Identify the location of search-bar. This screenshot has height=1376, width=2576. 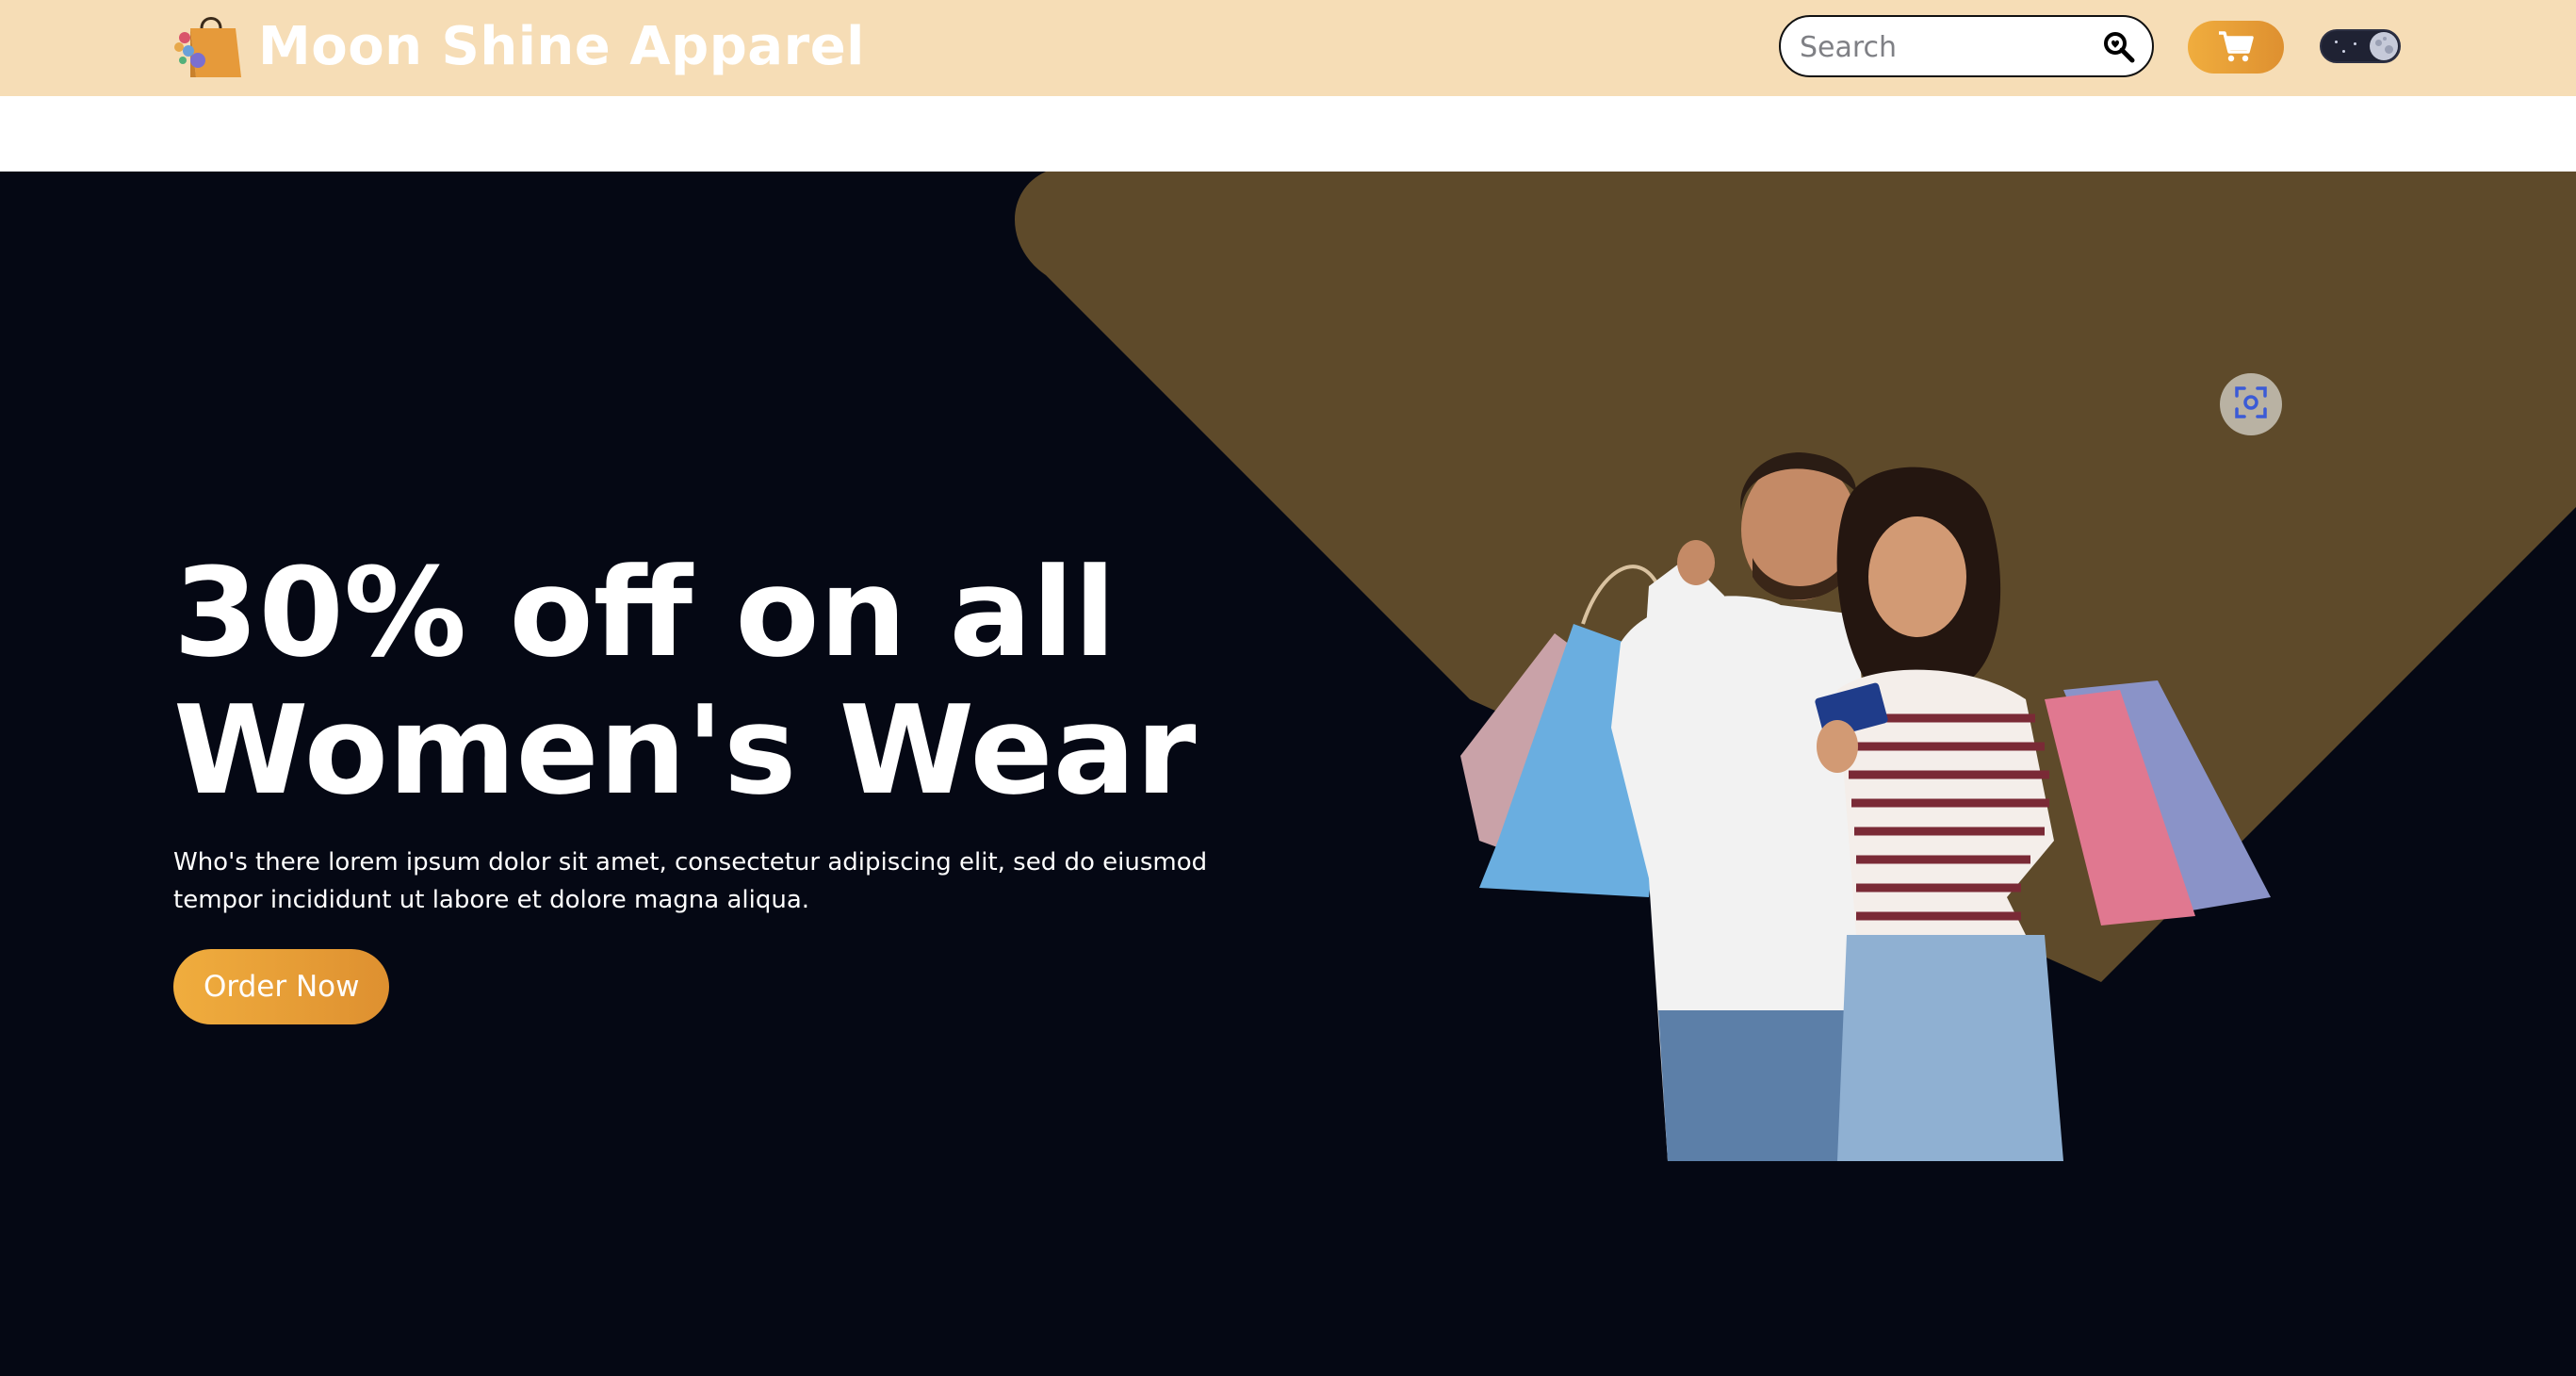
(1966, 46).